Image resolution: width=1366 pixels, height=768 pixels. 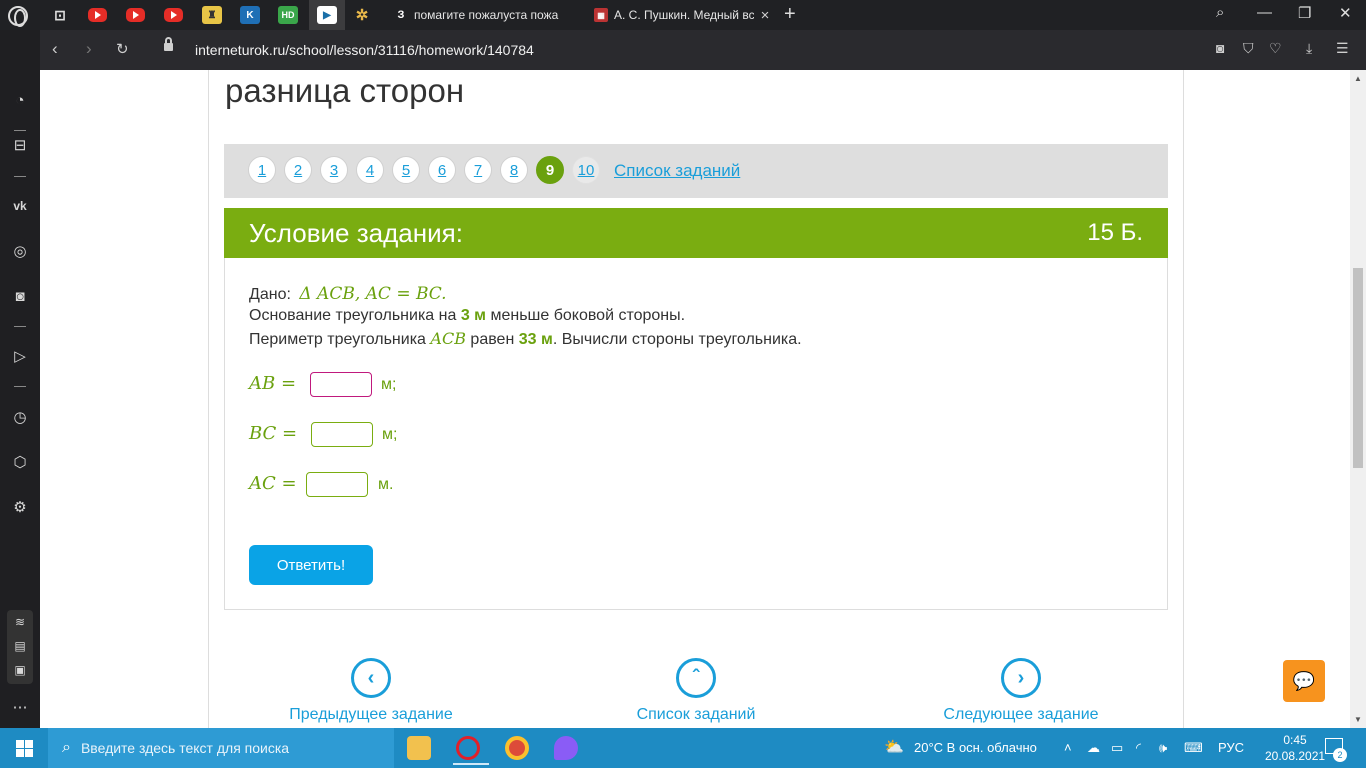 What do you see at coordinates (1068, 747) in the screenshot?
I see `tray-expand-icon: ˄` at bounding box center [1068, 747].